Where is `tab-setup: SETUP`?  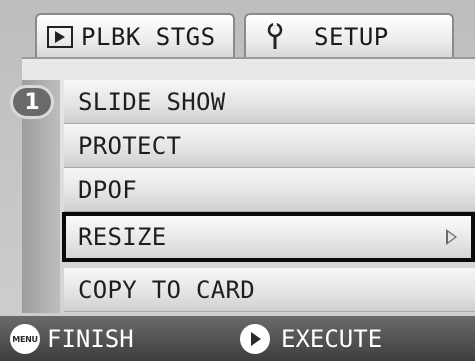
tab-setup: SETUP is located at coordinates (349, 36).